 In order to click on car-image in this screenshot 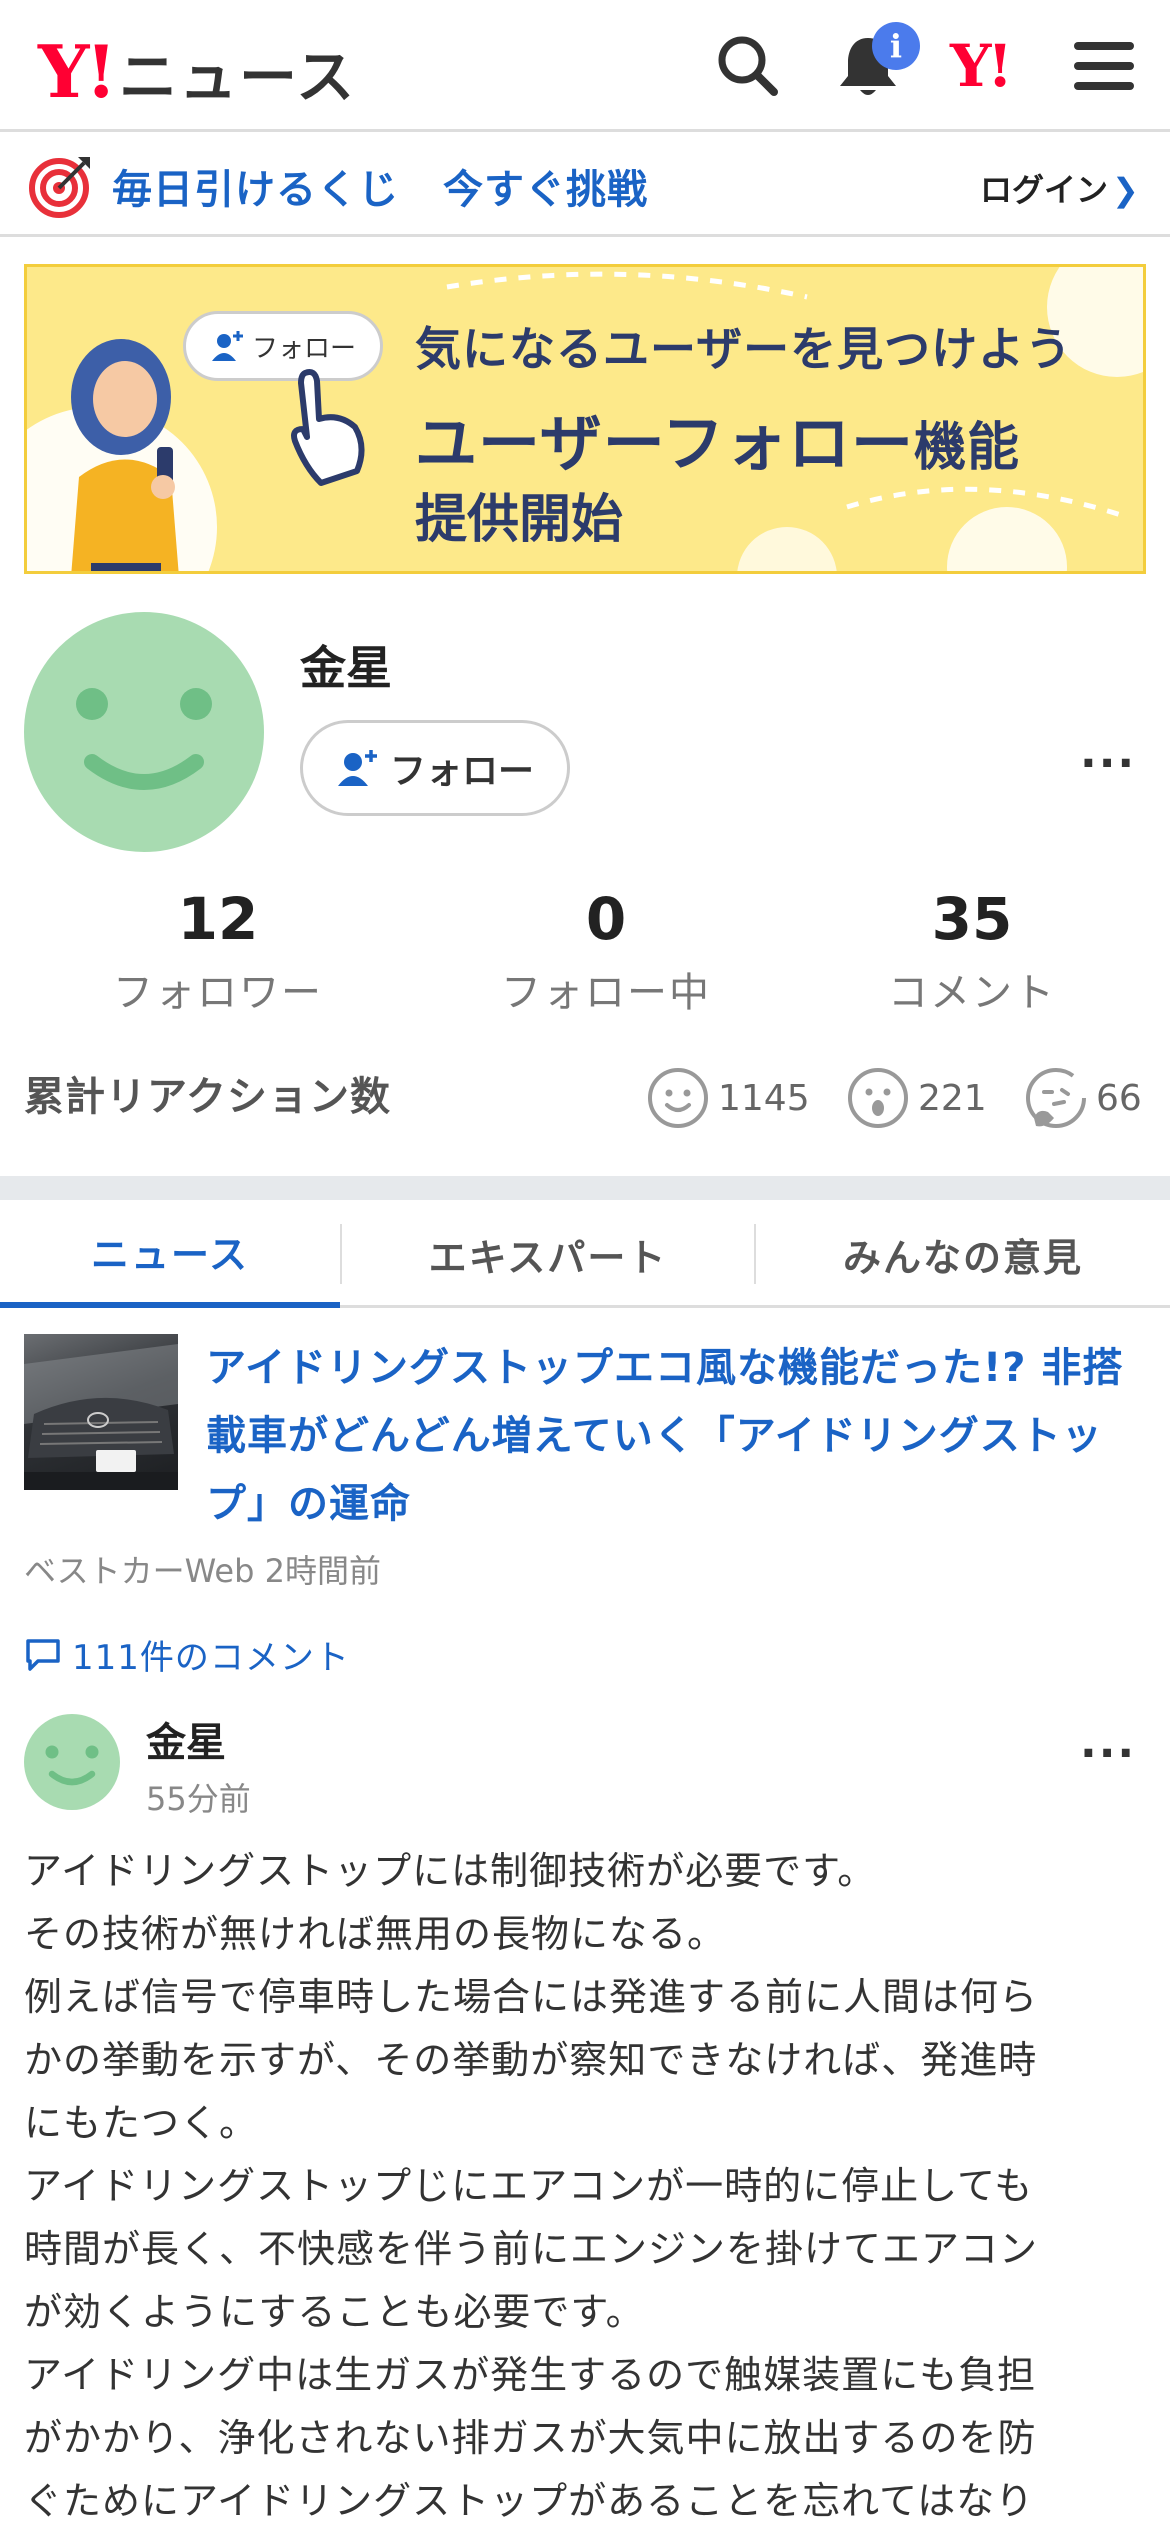, I will do `click(101, 1417)`.